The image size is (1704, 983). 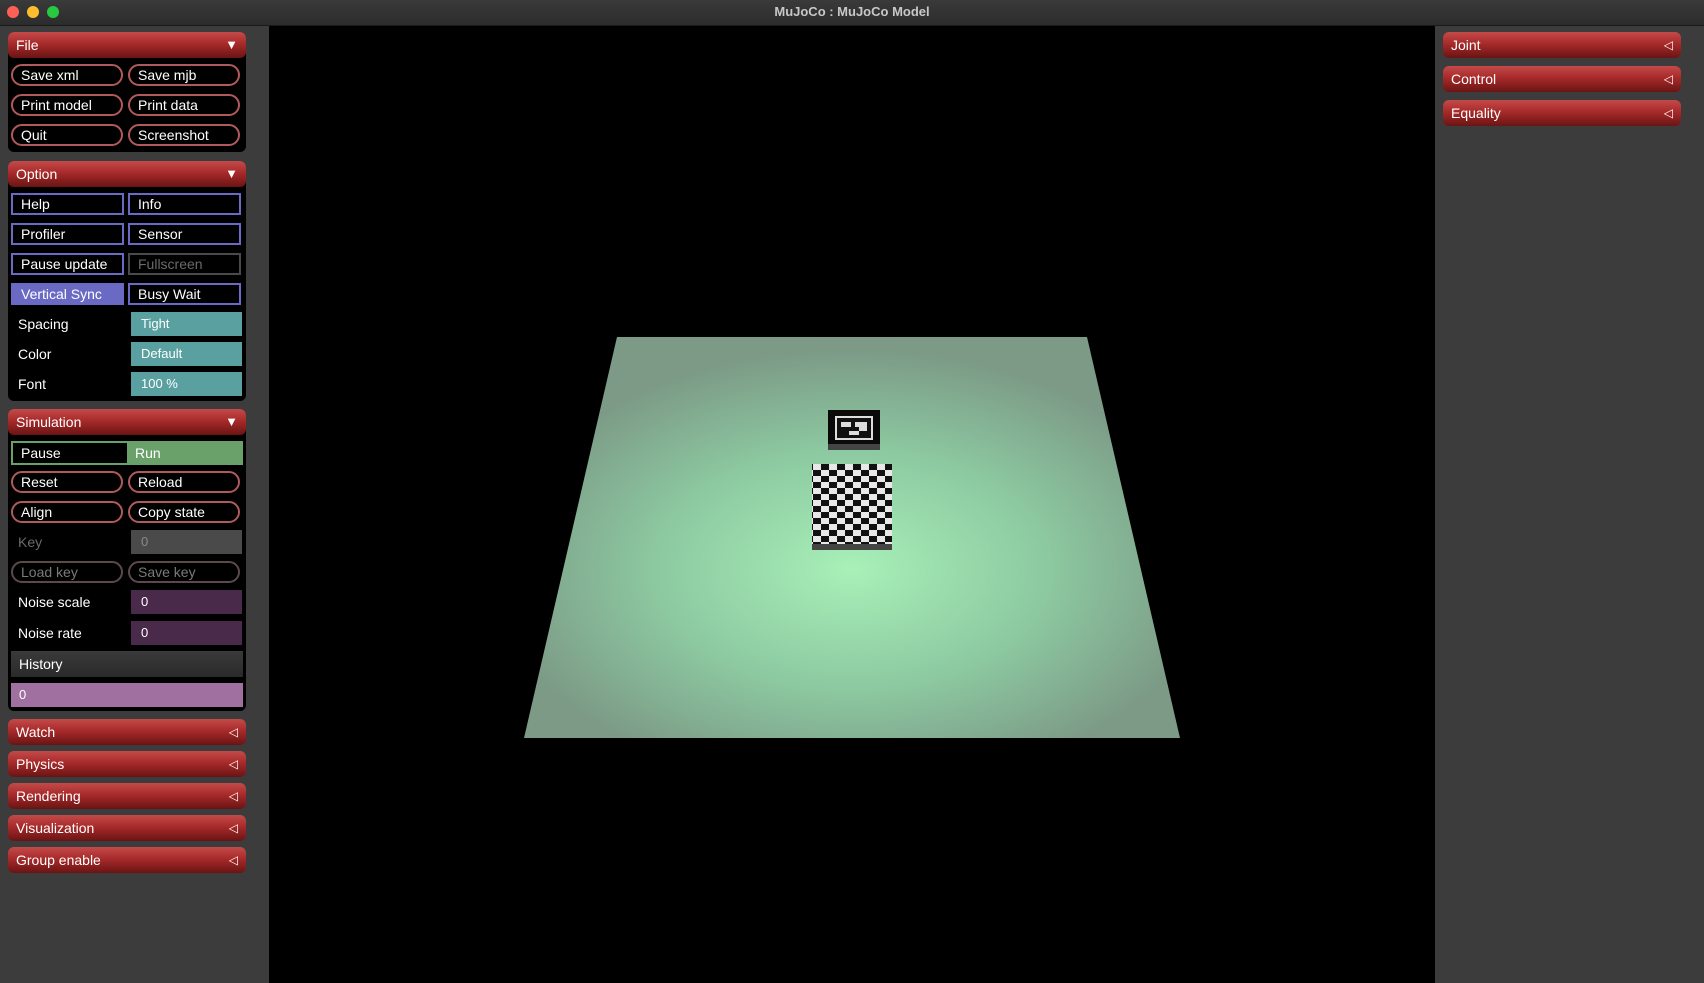 I want to click on history-slider: 0, so click(x=127, y=695).